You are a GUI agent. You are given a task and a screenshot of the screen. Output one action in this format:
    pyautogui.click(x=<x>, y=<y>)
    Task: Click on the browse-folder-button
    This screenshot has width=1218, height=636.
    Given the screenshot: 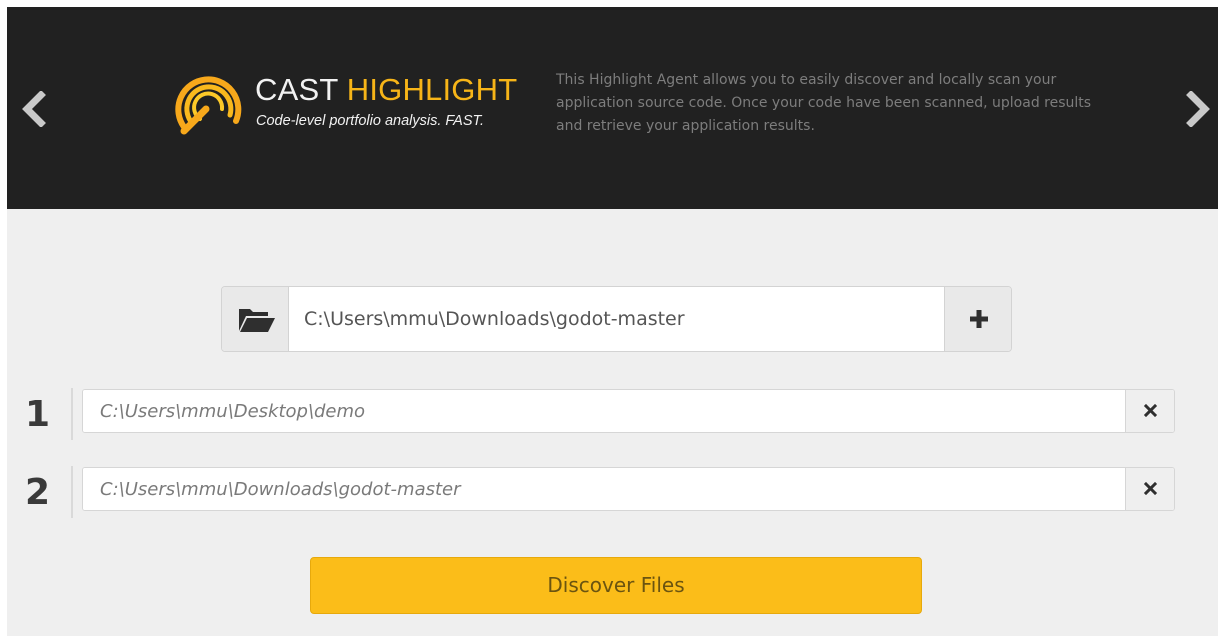 What is the action you would take?
    pyautogui.click(x=255, y=319)
    